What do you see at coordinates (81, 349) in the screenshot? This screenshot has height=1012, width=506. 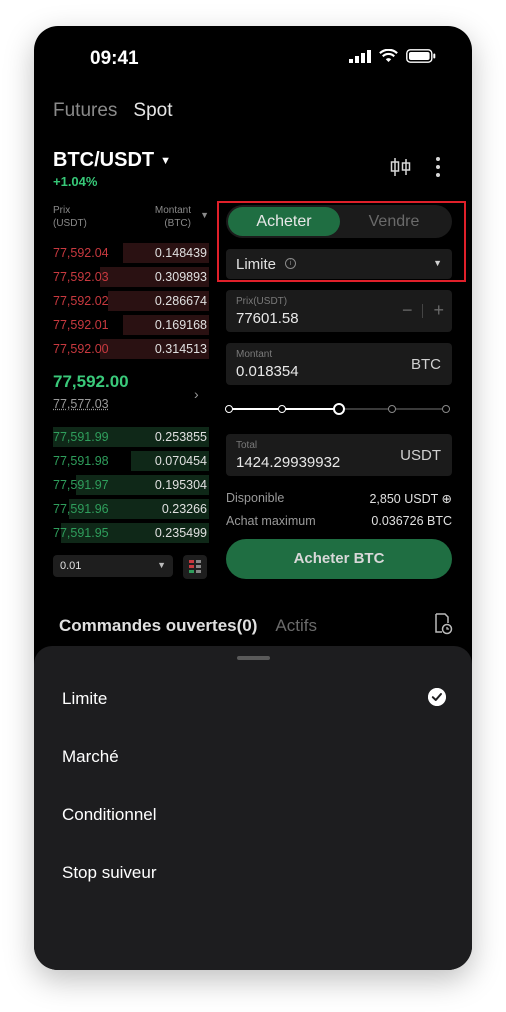 I see `ask-price: 77,592.00` at bounding box center [81, 349].